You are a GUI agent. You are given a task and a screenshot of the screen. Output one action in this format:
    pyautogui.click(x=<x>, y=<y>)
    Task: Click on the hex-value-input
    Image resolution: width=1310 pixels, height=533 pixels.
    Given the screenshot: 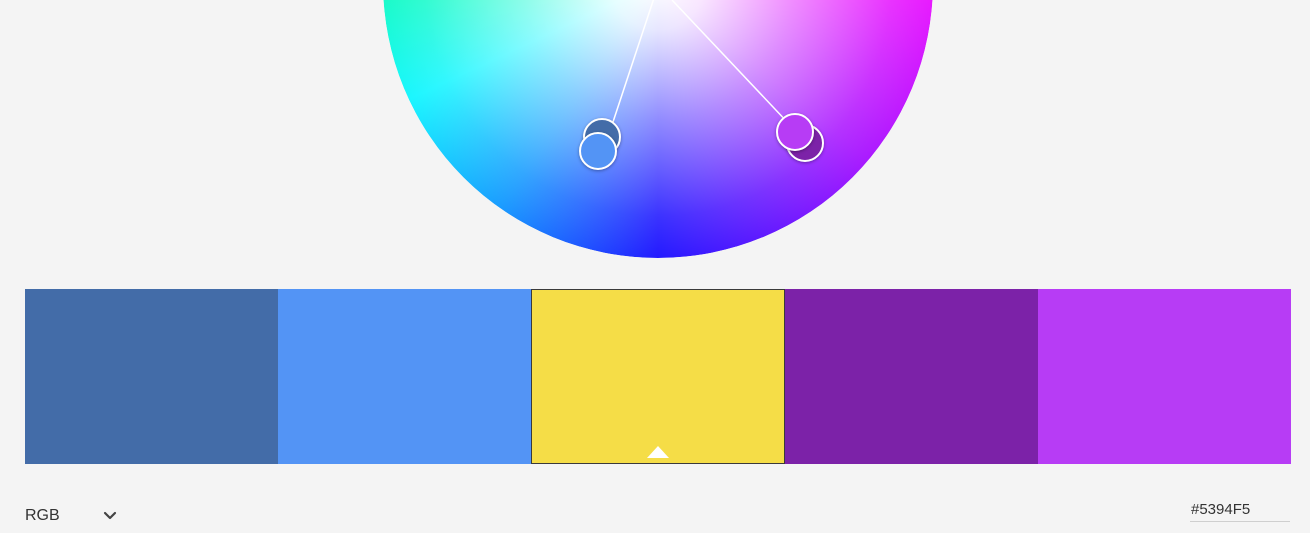 What is the action you would take?
    pyautogui.click(x=1240, y=509)
    